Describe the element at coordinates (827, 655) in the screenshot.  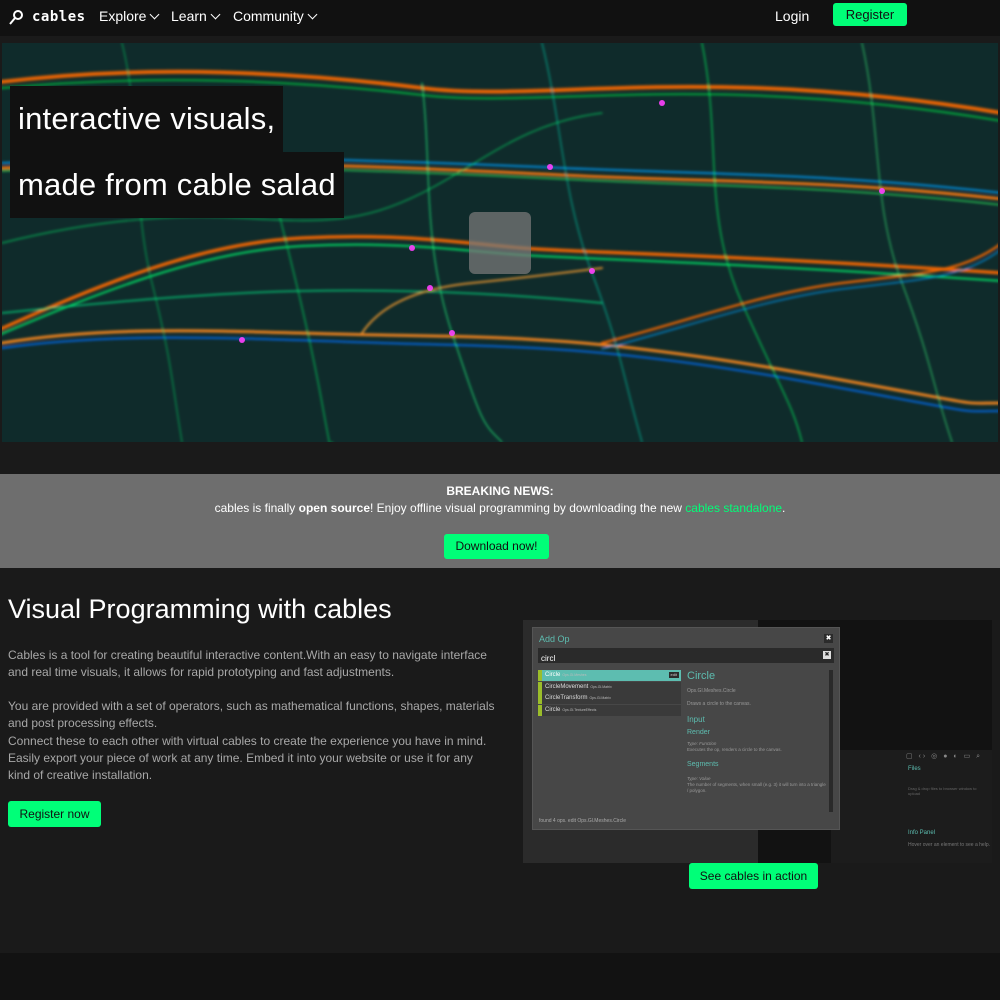
I see `clear-search-icon: ✖` at that location.